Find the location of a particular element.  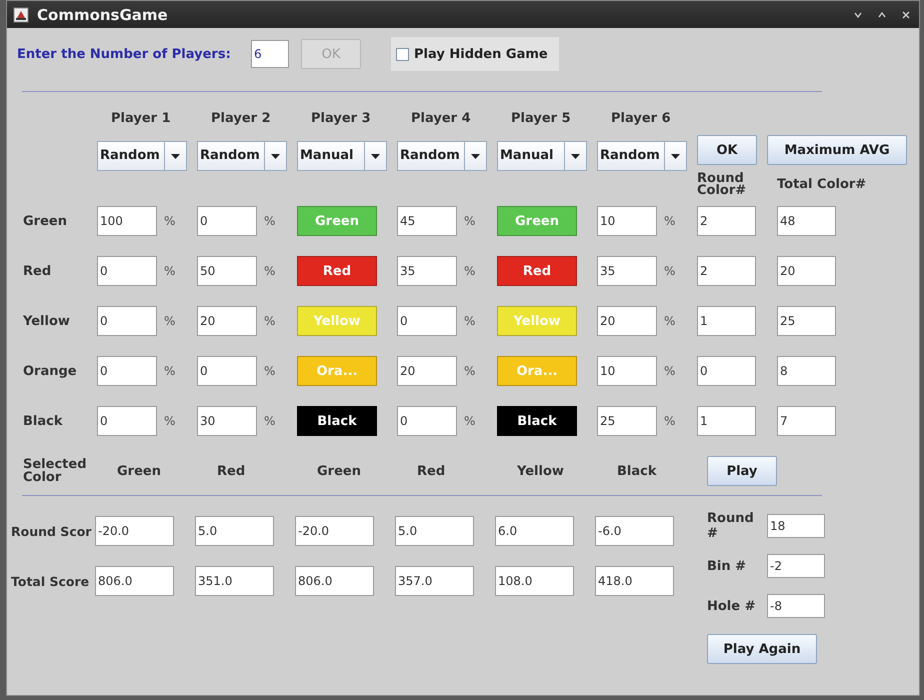

total-color-field: 8 is located at coordinates (806, 371).